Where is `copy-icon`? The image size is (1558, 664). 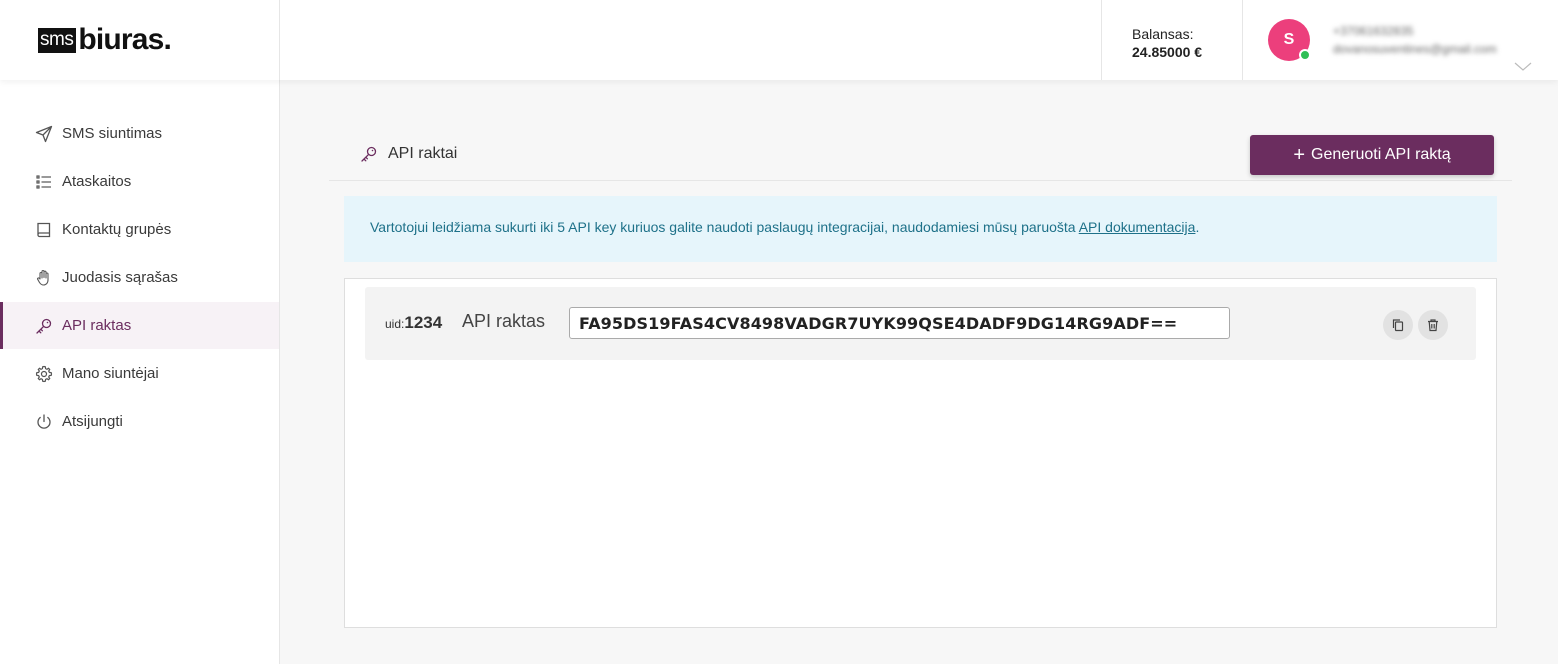
copy-icon is located at coordinates (1398, 325).